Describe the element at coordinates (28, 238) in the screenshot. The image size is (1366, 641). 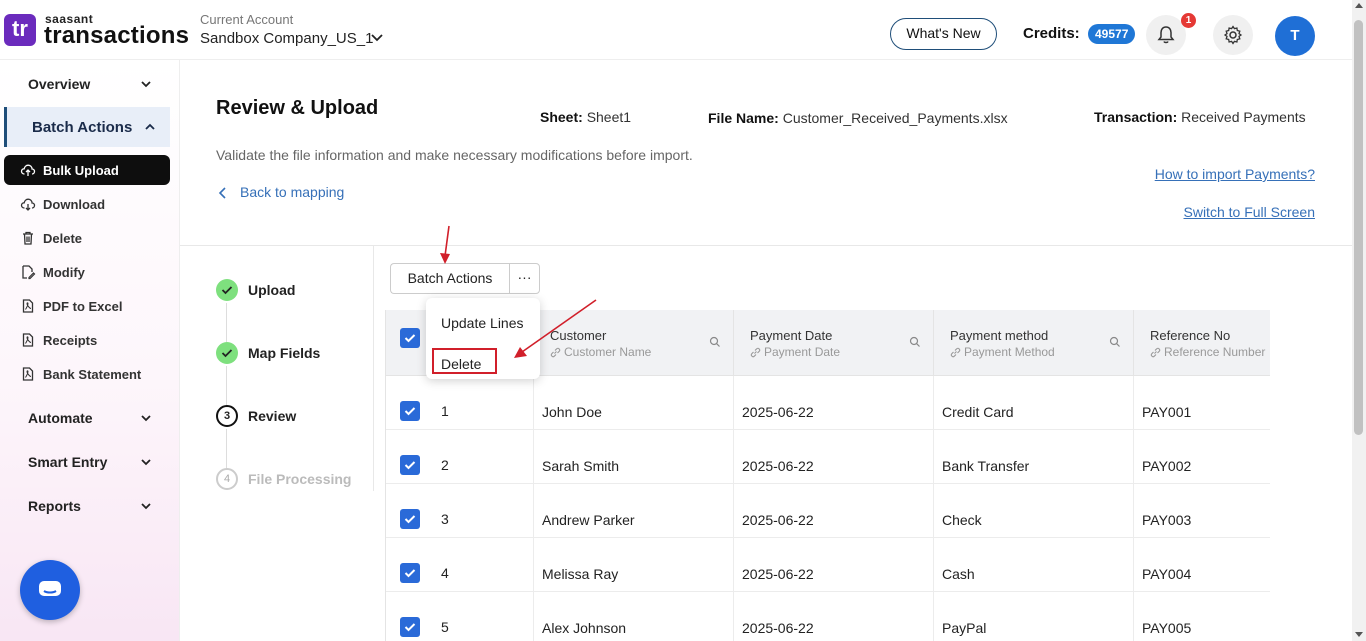
I see `trash-icon` at that location.